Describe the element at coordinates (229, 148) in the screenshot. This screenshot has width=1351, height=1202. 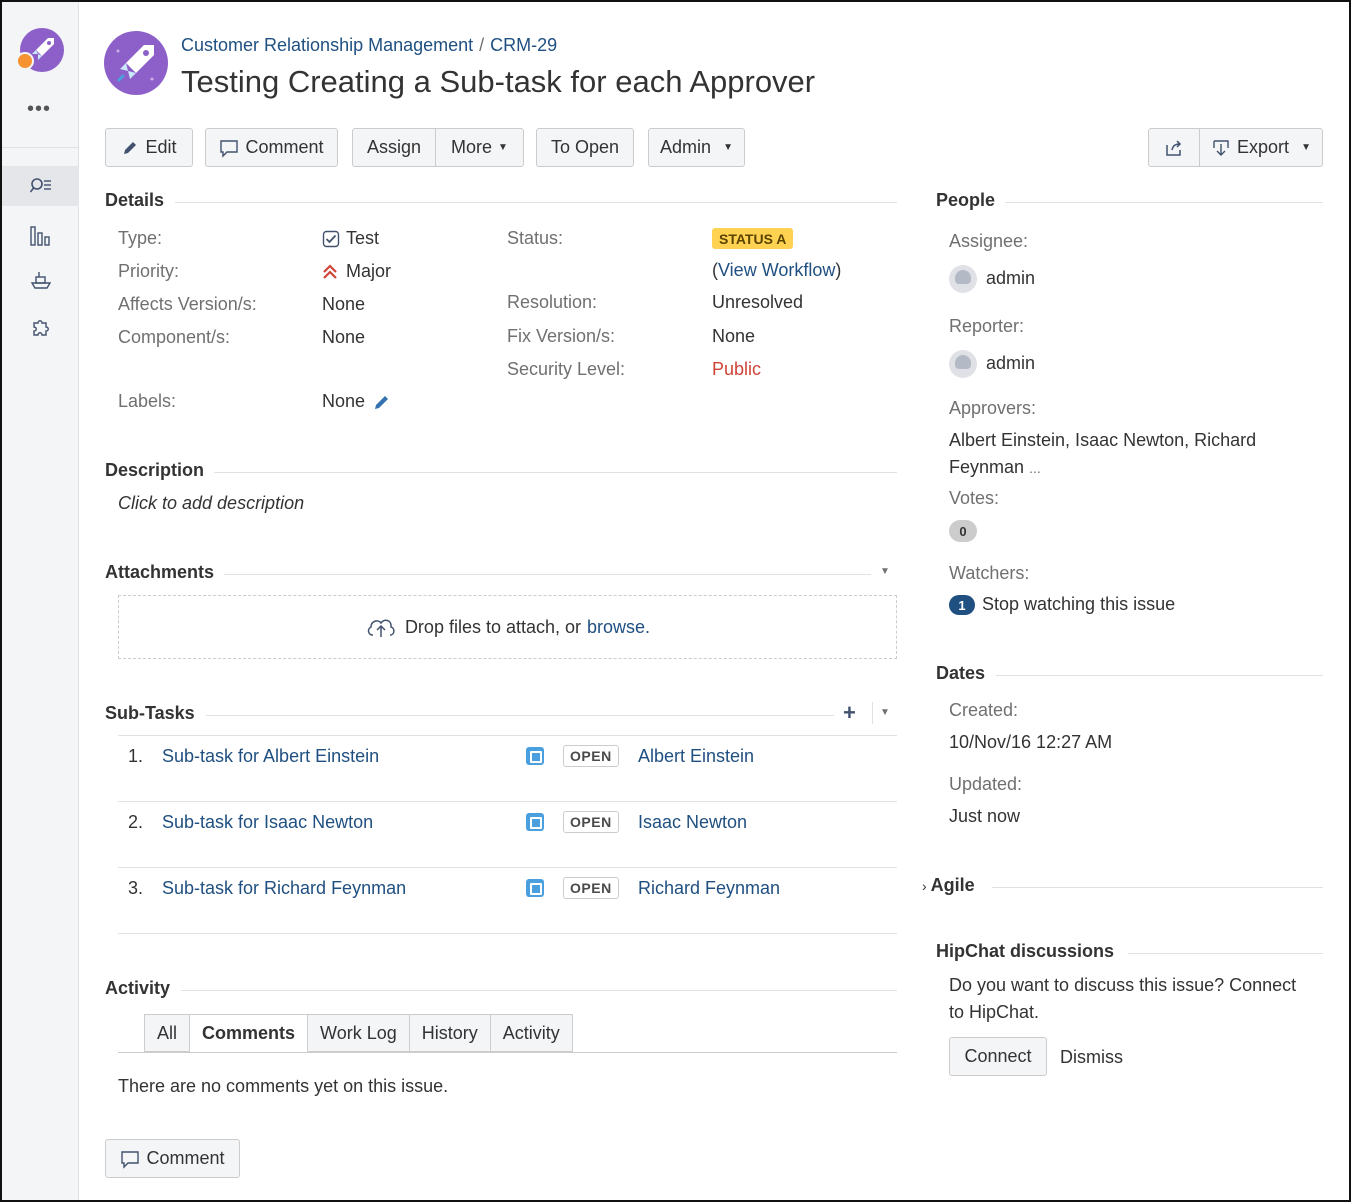
I see `comment-icon` at that location.